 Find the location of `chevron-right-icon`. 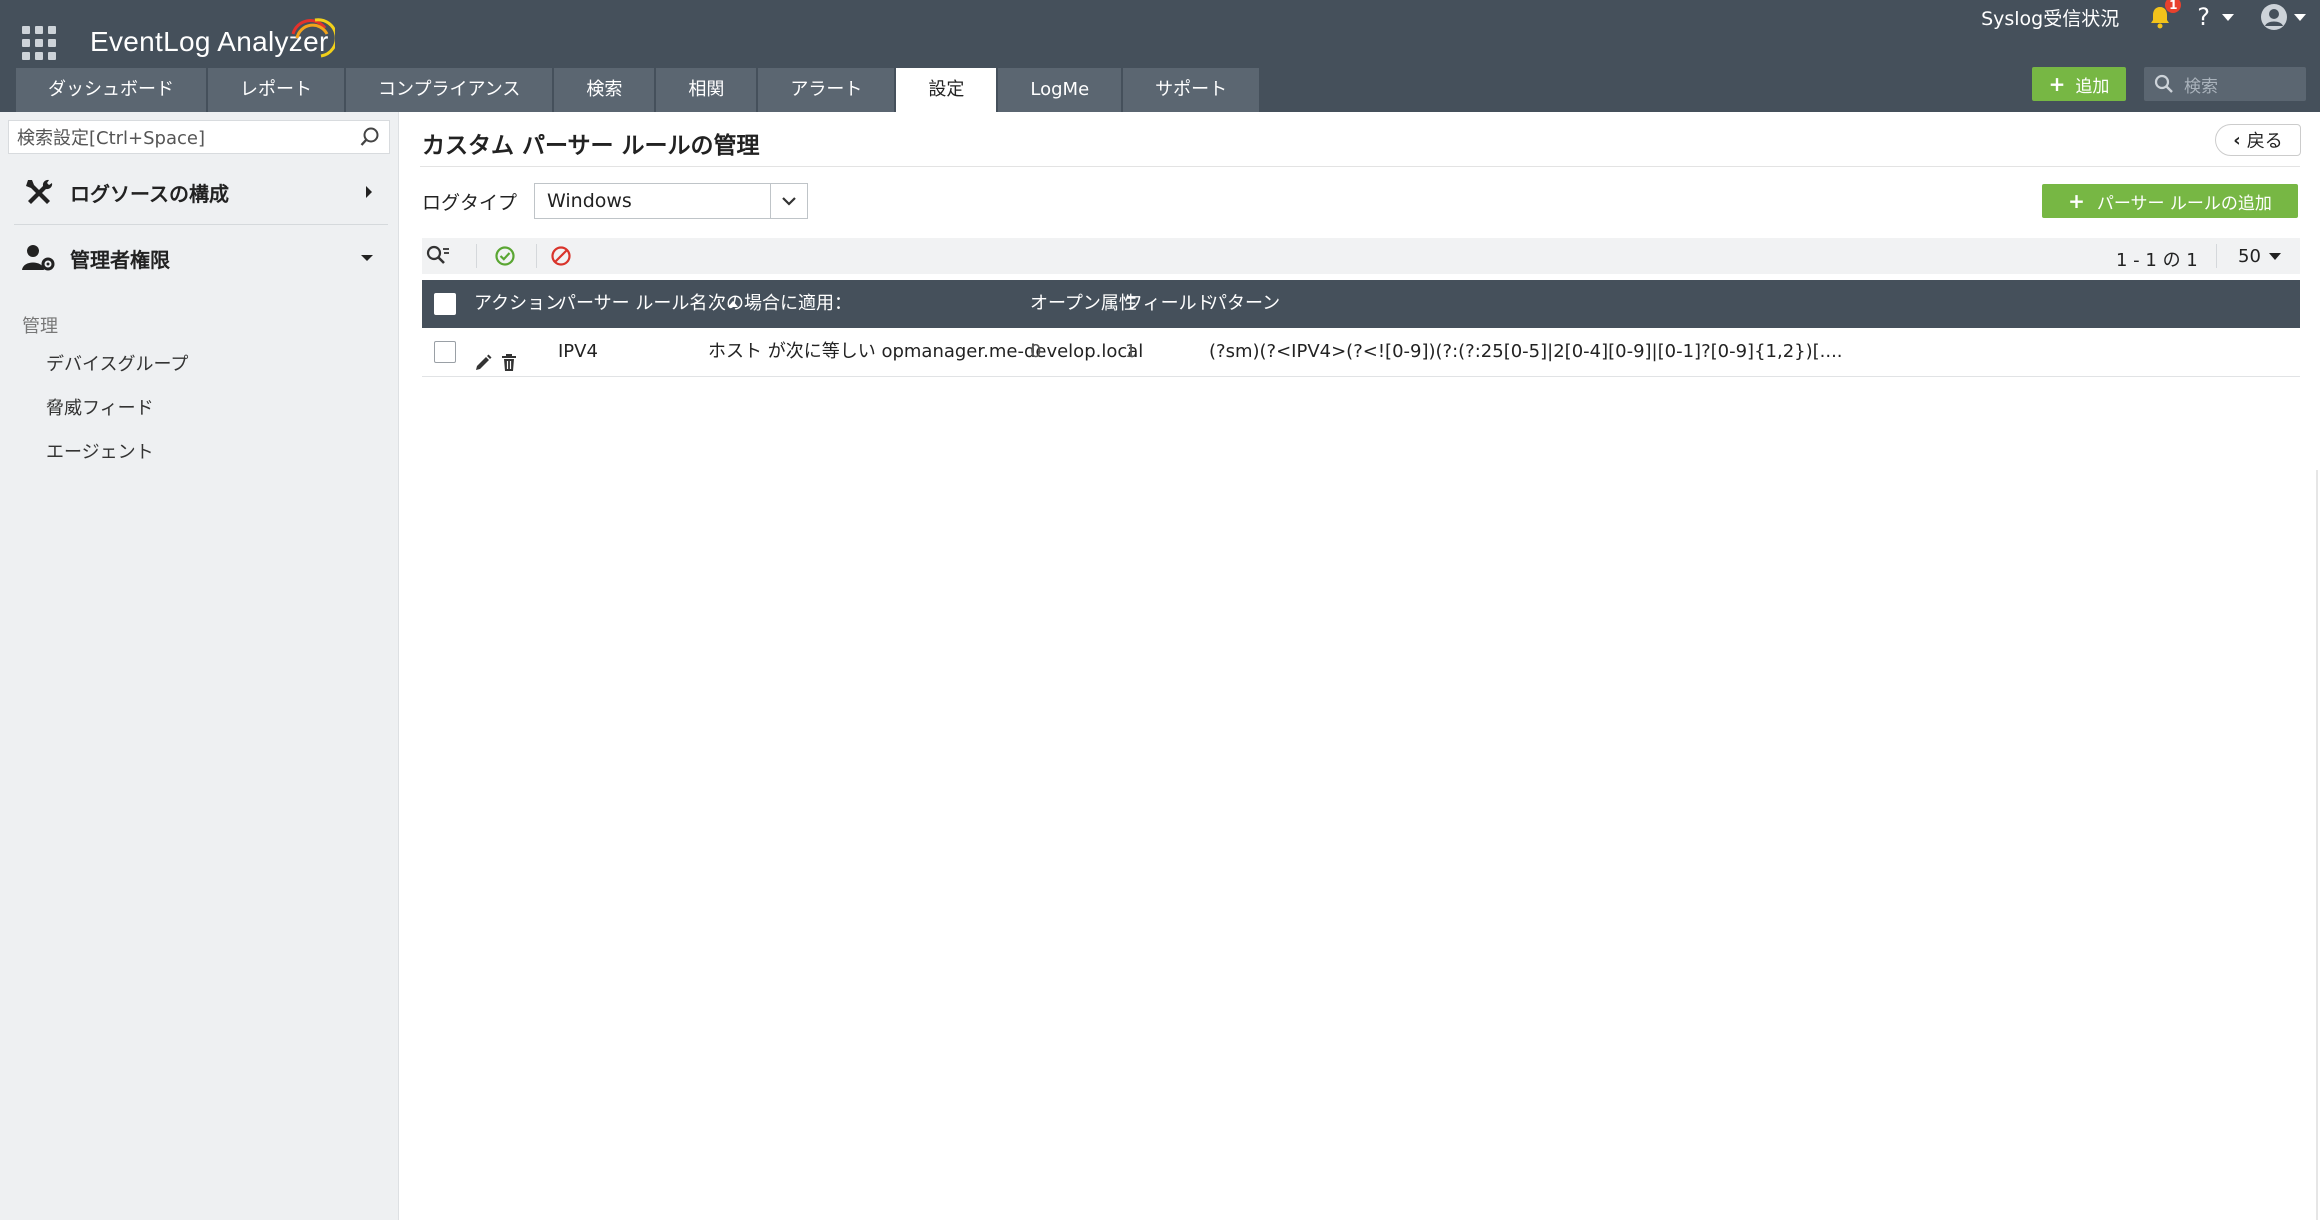

chevron-right-icon is located at coordinates (369, 192).